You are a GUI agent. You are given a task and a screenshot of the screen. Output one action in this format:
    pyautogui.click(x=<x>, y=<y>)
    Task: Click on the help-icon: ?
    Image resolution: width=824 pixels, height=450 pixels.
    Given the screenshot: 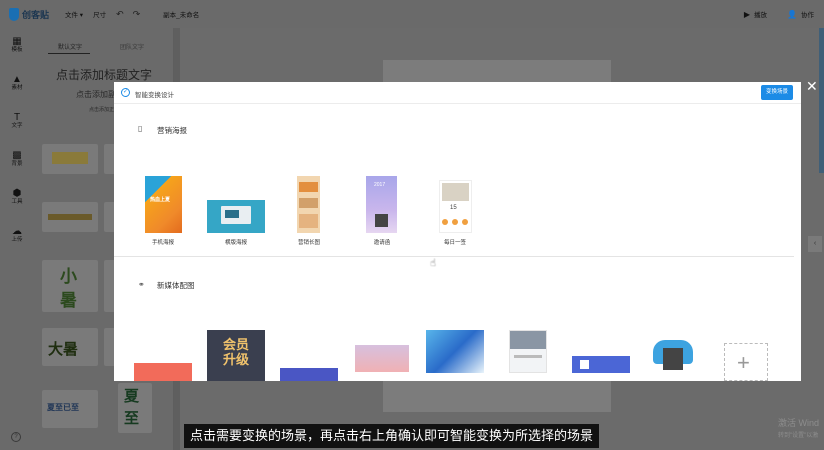 What is the action you would take?
    pyautogui.click(x=16, y=437)
    